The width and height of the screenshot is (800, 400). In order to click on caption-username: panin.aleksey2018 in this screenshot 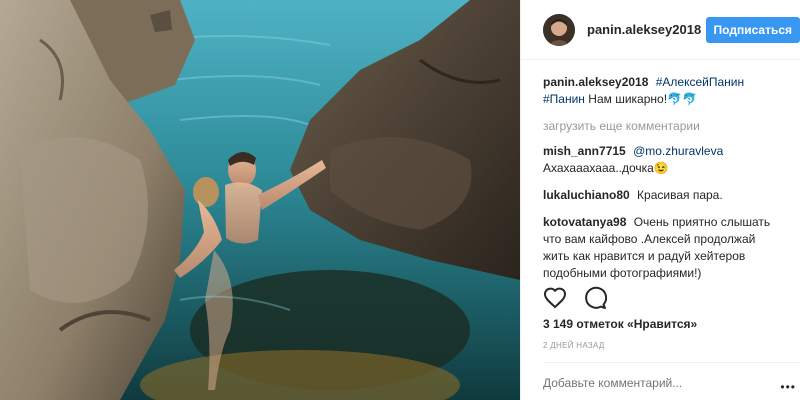, I will do `click(595, 82)`.